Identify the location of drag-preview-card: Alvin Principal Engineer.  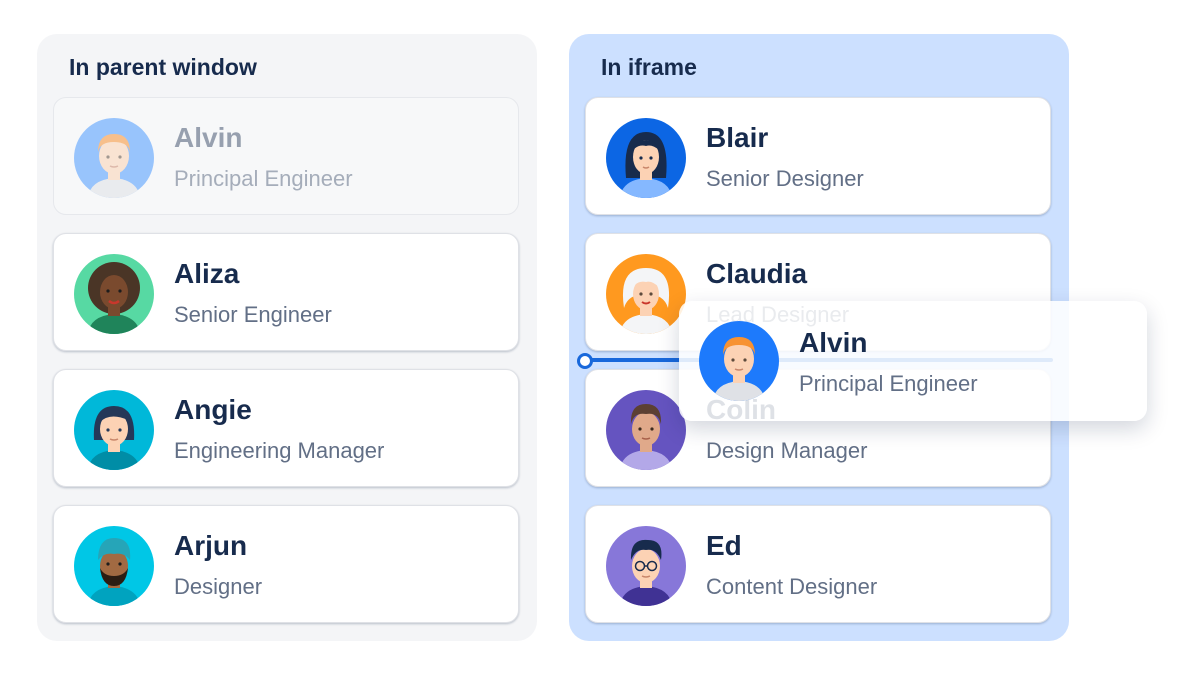
(913, 361).